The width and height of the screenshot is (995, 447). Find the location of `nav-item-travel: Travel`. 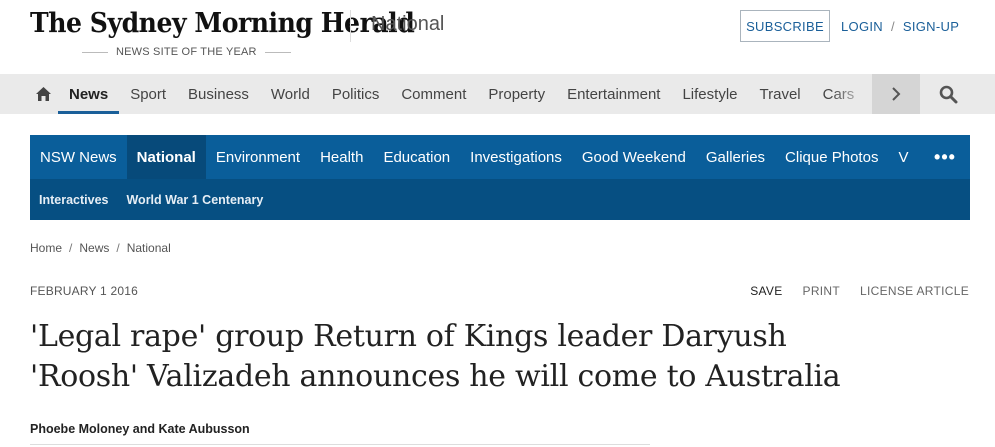

nav-item-travel: Travel is located at coordinates (780, 94).